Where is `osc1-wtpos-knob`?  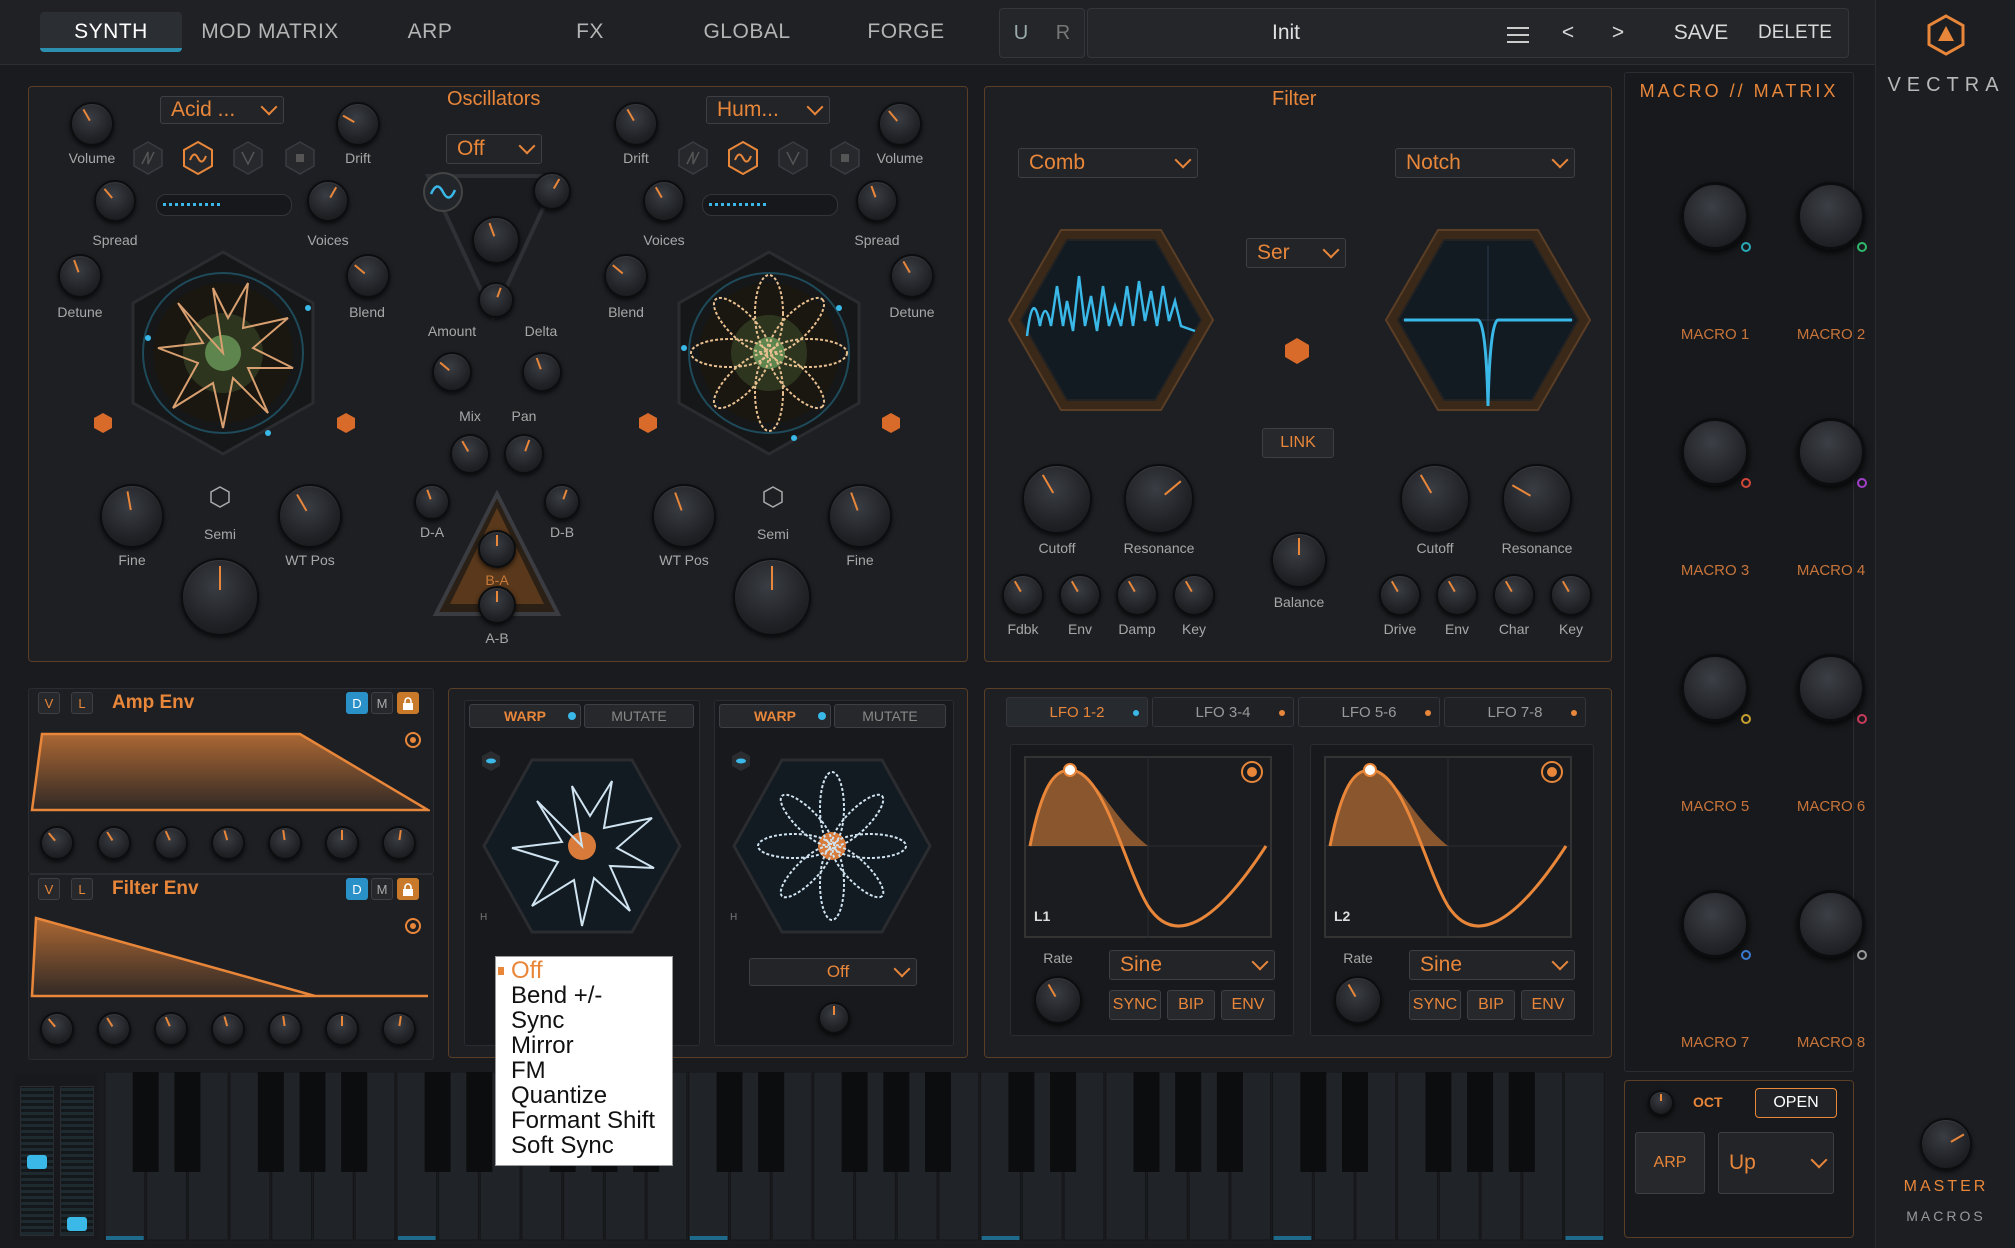
osc1-wtpos-knob is located at coordinates (310, 516).